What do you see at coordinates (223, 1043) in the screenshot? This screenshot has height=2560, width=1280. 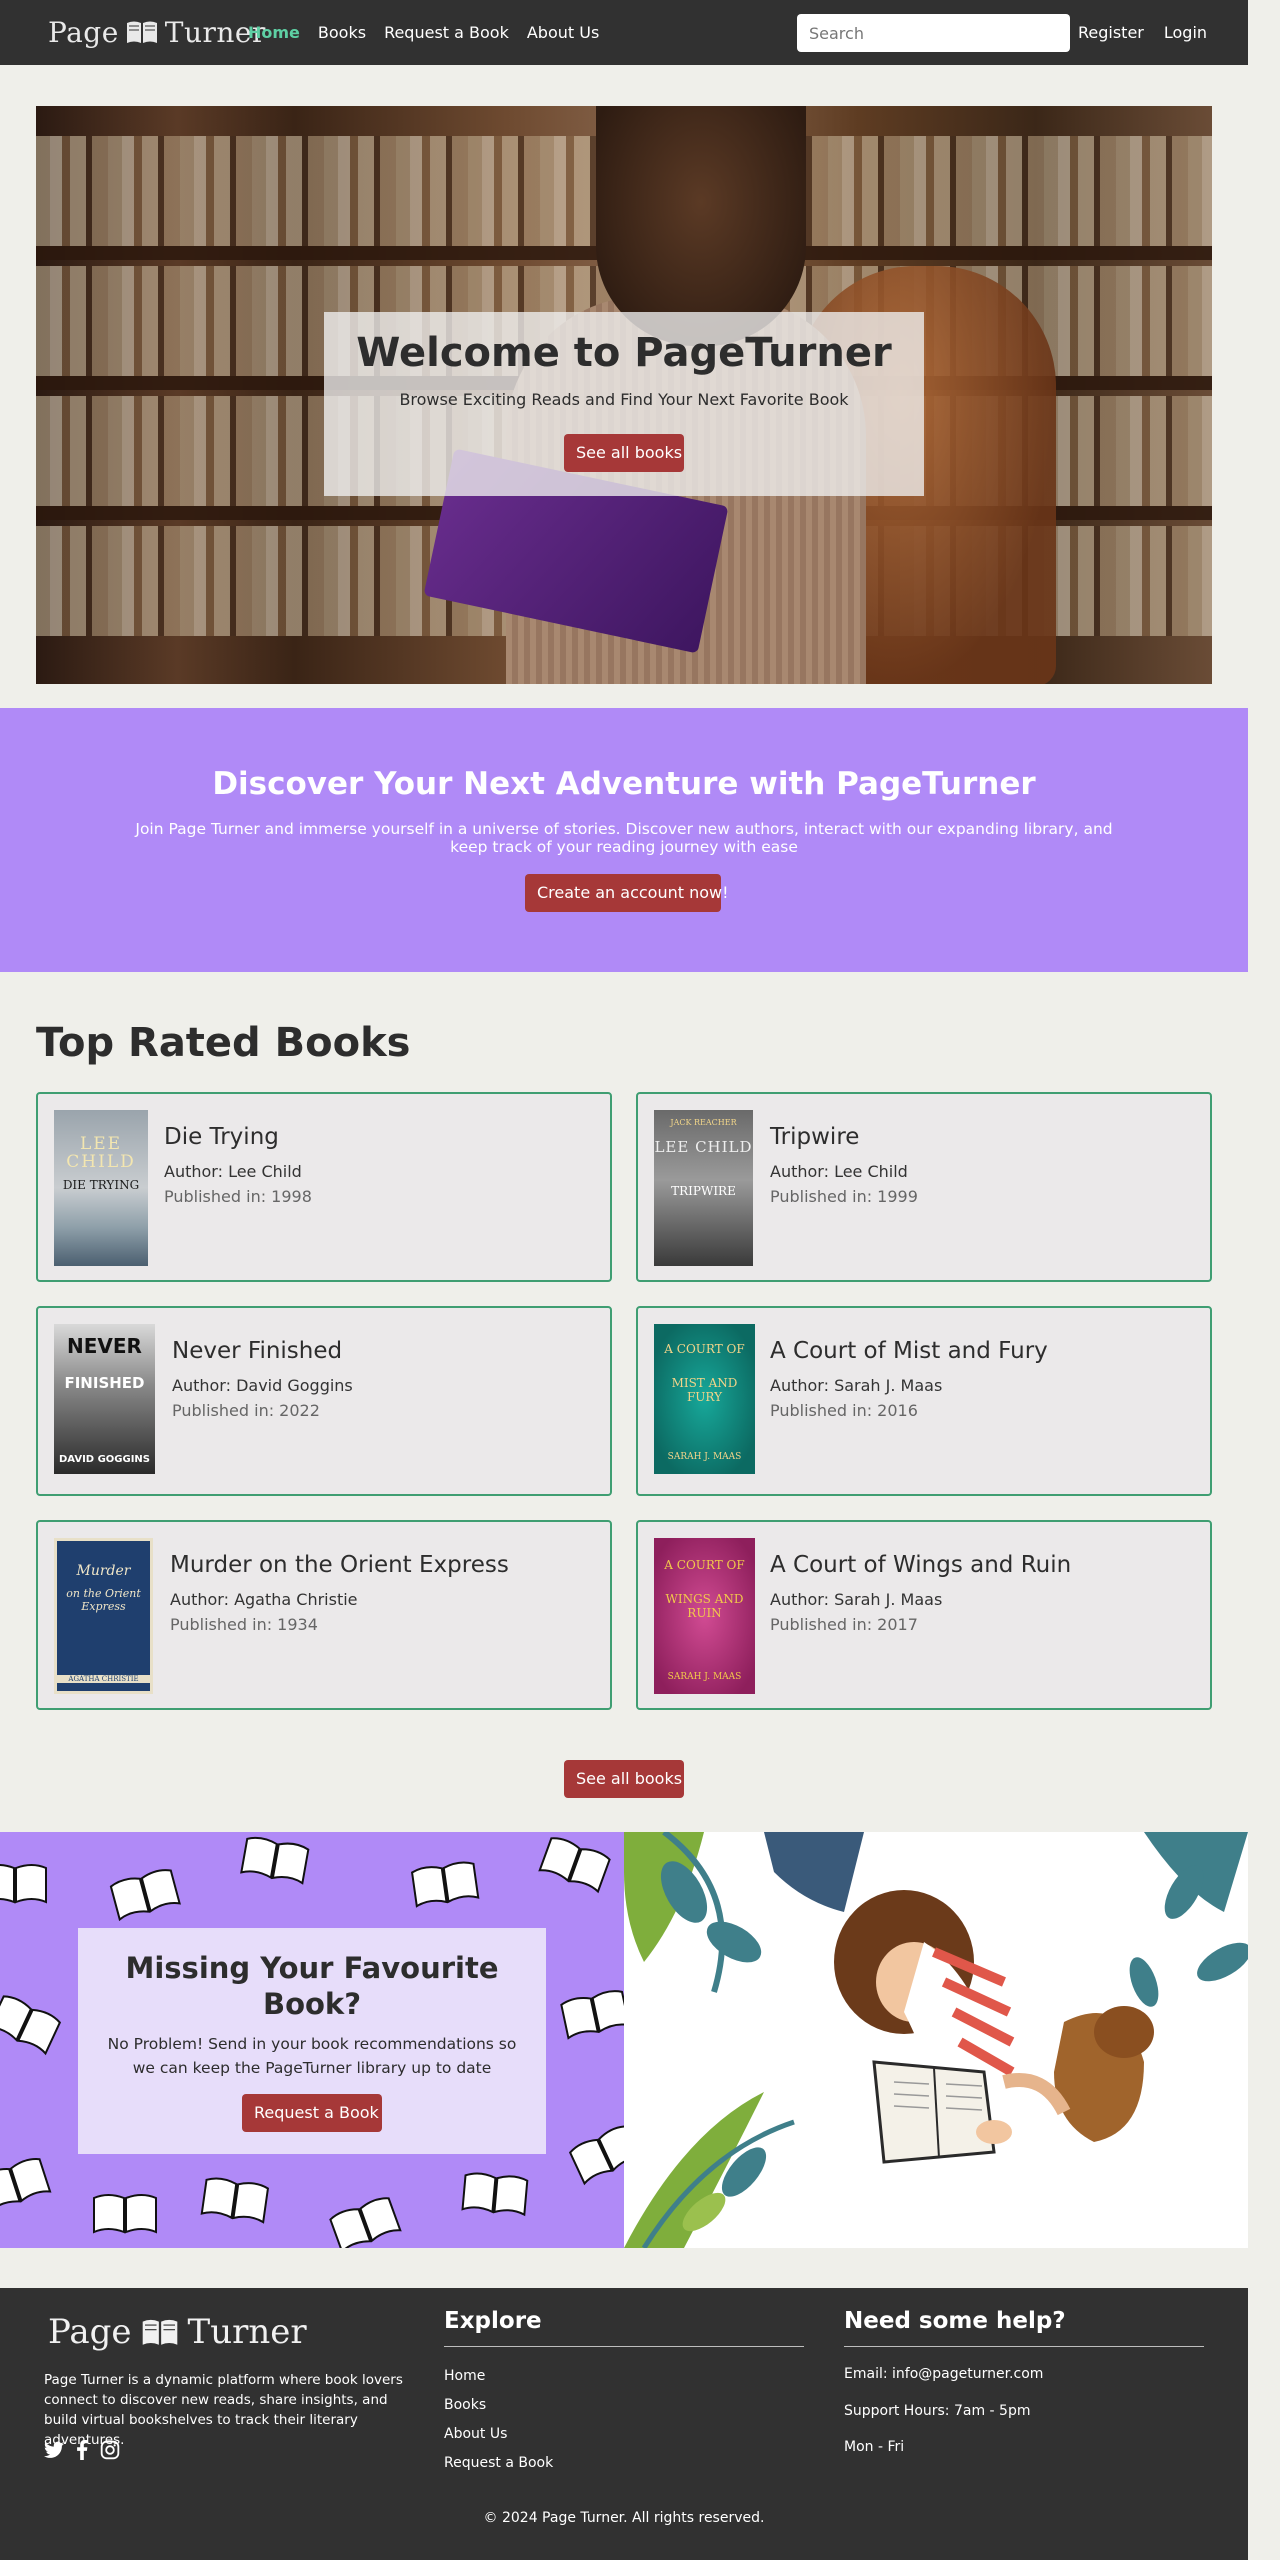 I see `top-rated-title: Top Rated Books` at bounding box center [223, 1043].